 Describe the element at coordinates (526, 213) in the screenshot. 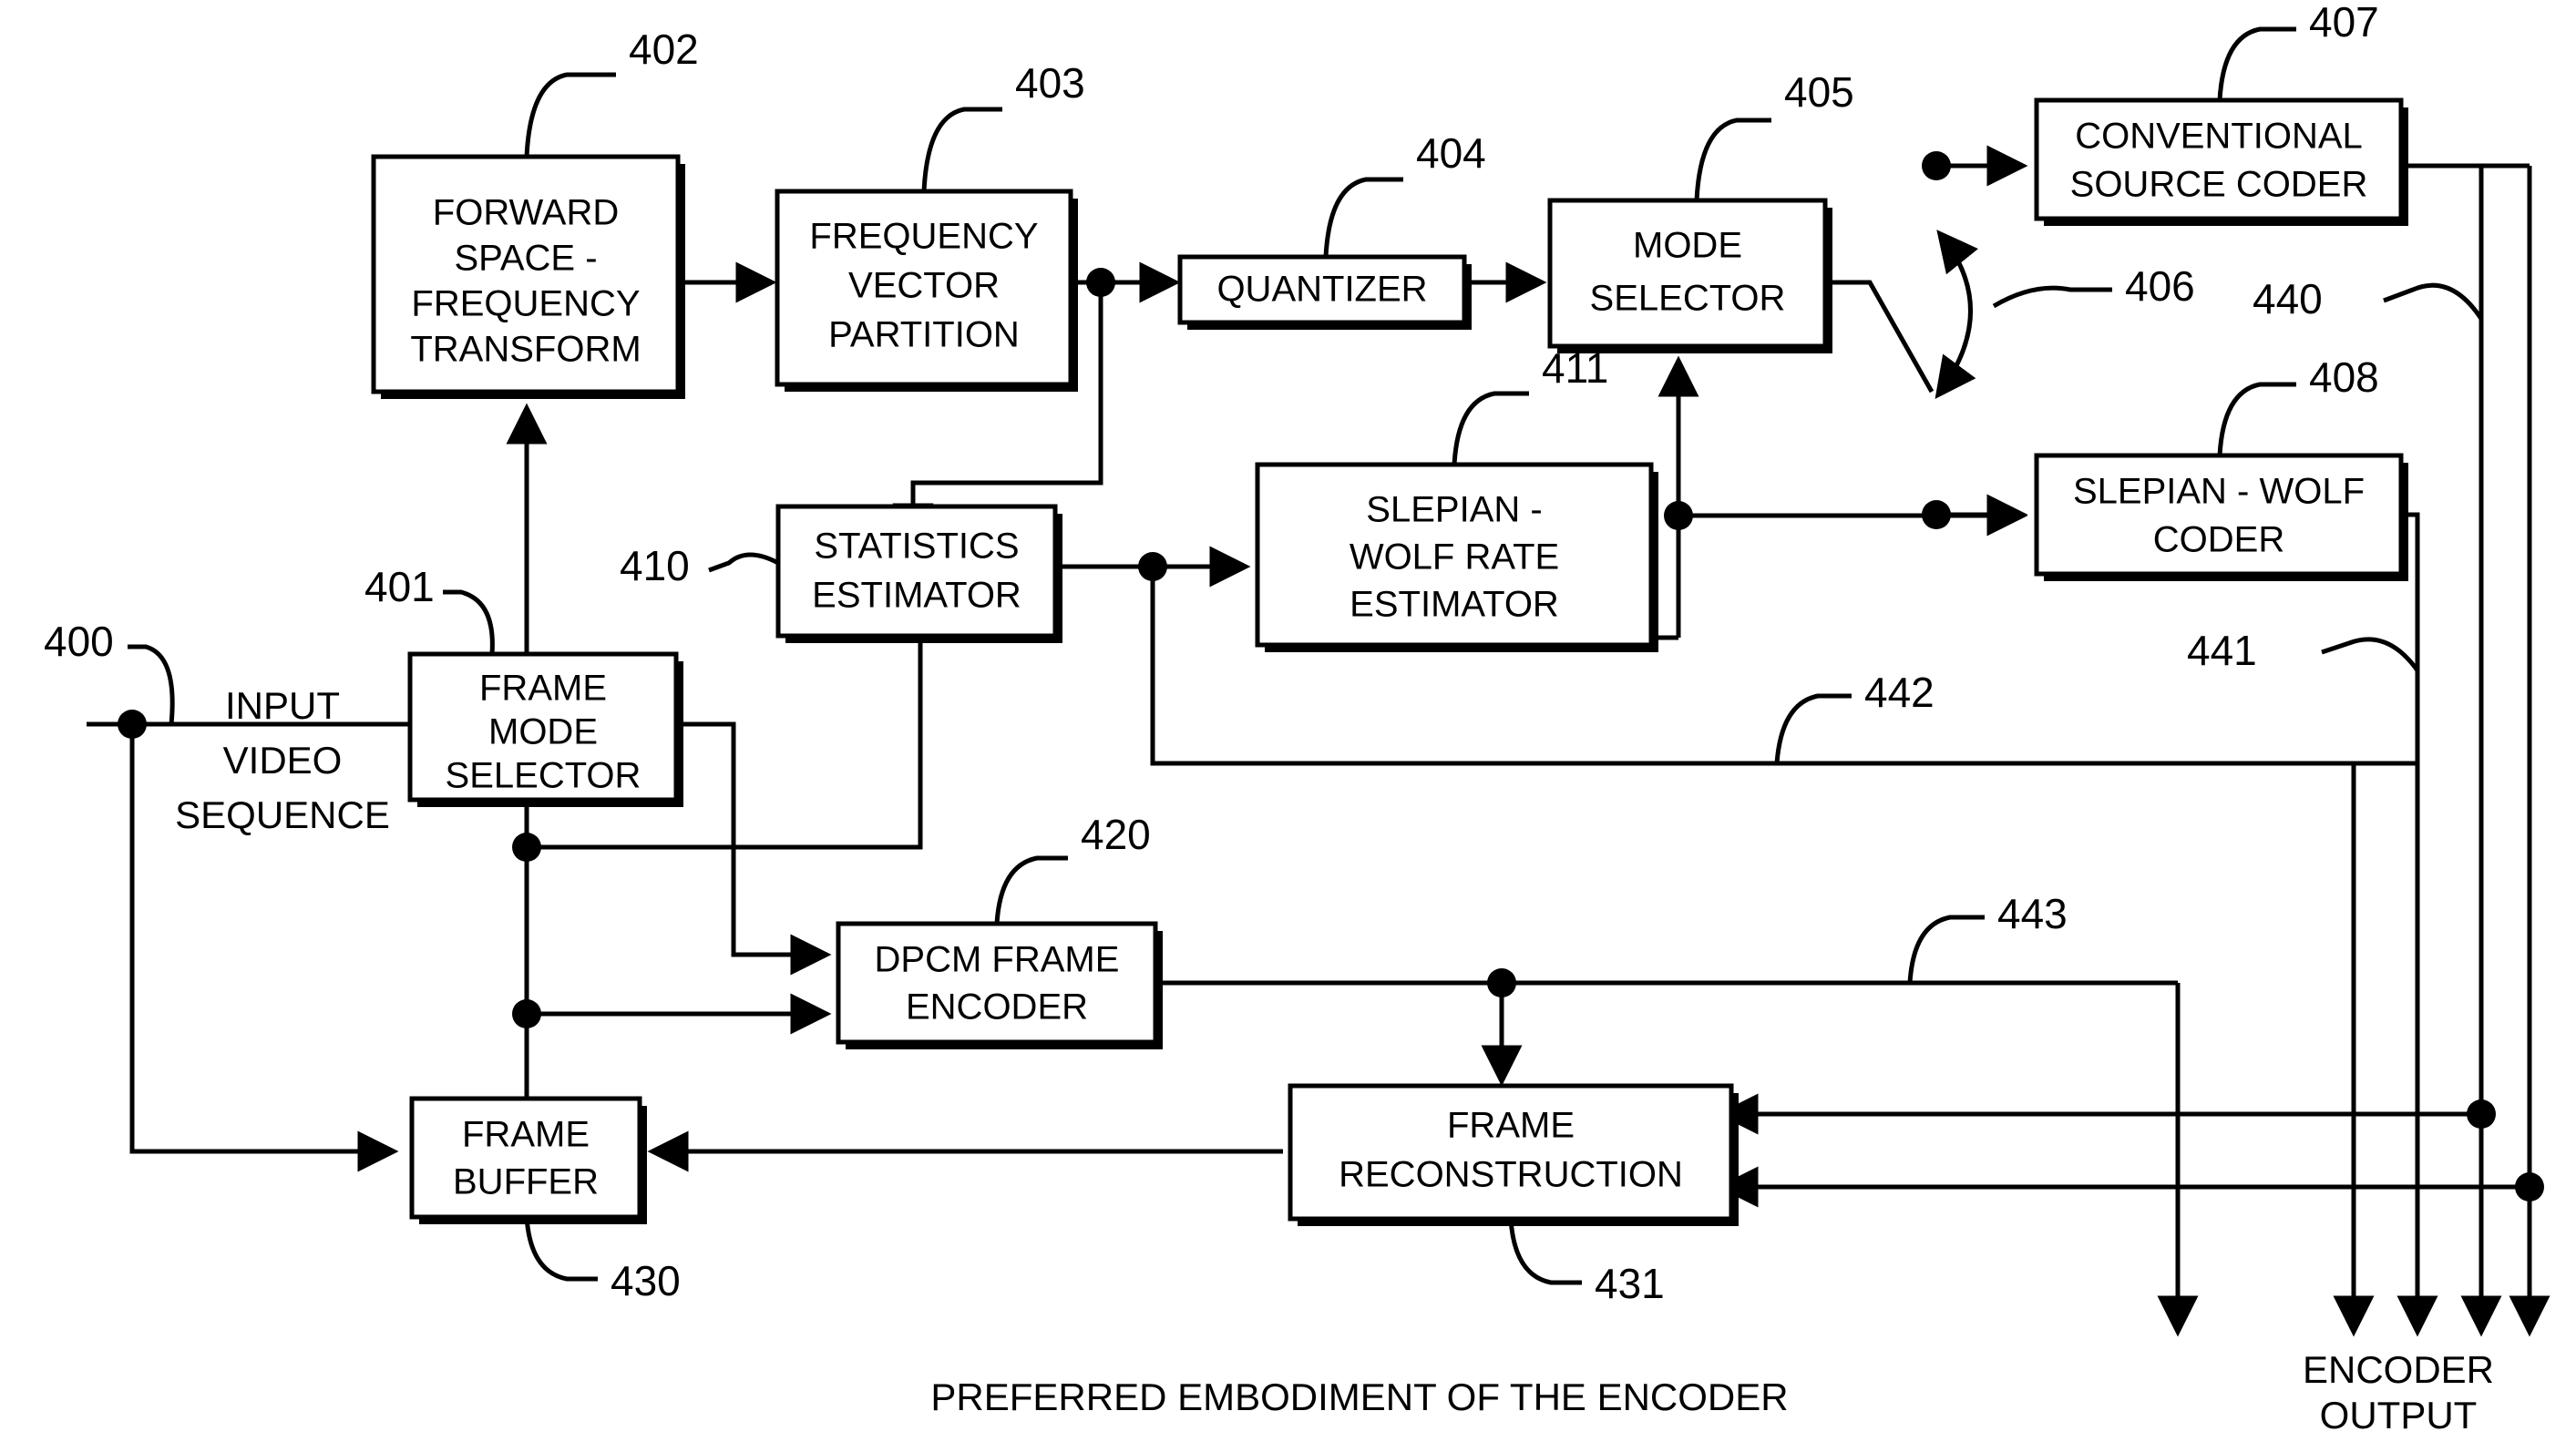

I see `block-label-line: FORWARD` at that location.